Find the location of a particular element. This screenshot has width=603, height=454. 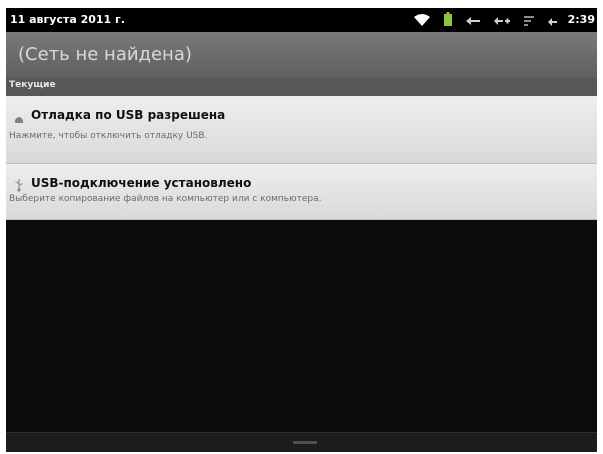

back-icon is located at coordinates (473, 20).